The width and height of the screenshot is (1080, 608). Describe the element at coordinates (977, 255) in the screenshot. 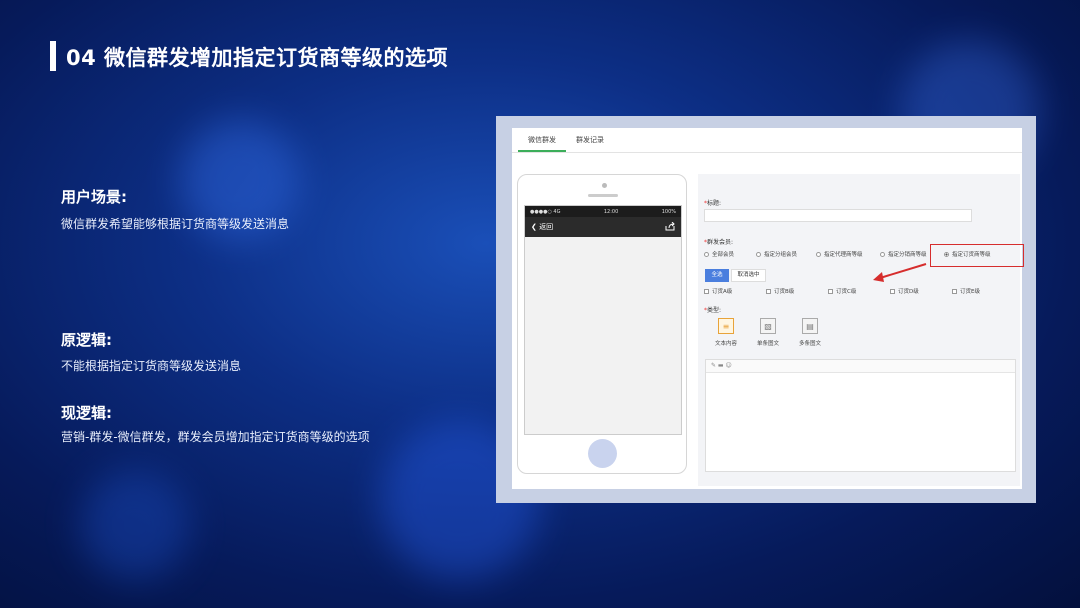

I see `highlight-box` at that location.